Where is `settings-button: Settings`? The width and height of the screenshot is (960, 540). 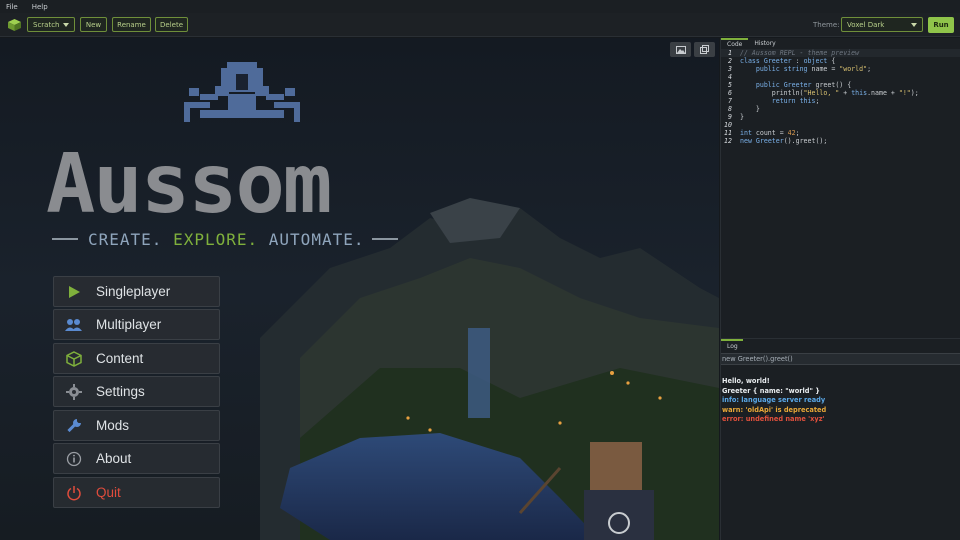
settings-button: Settings is located at coordinates (136, 391).